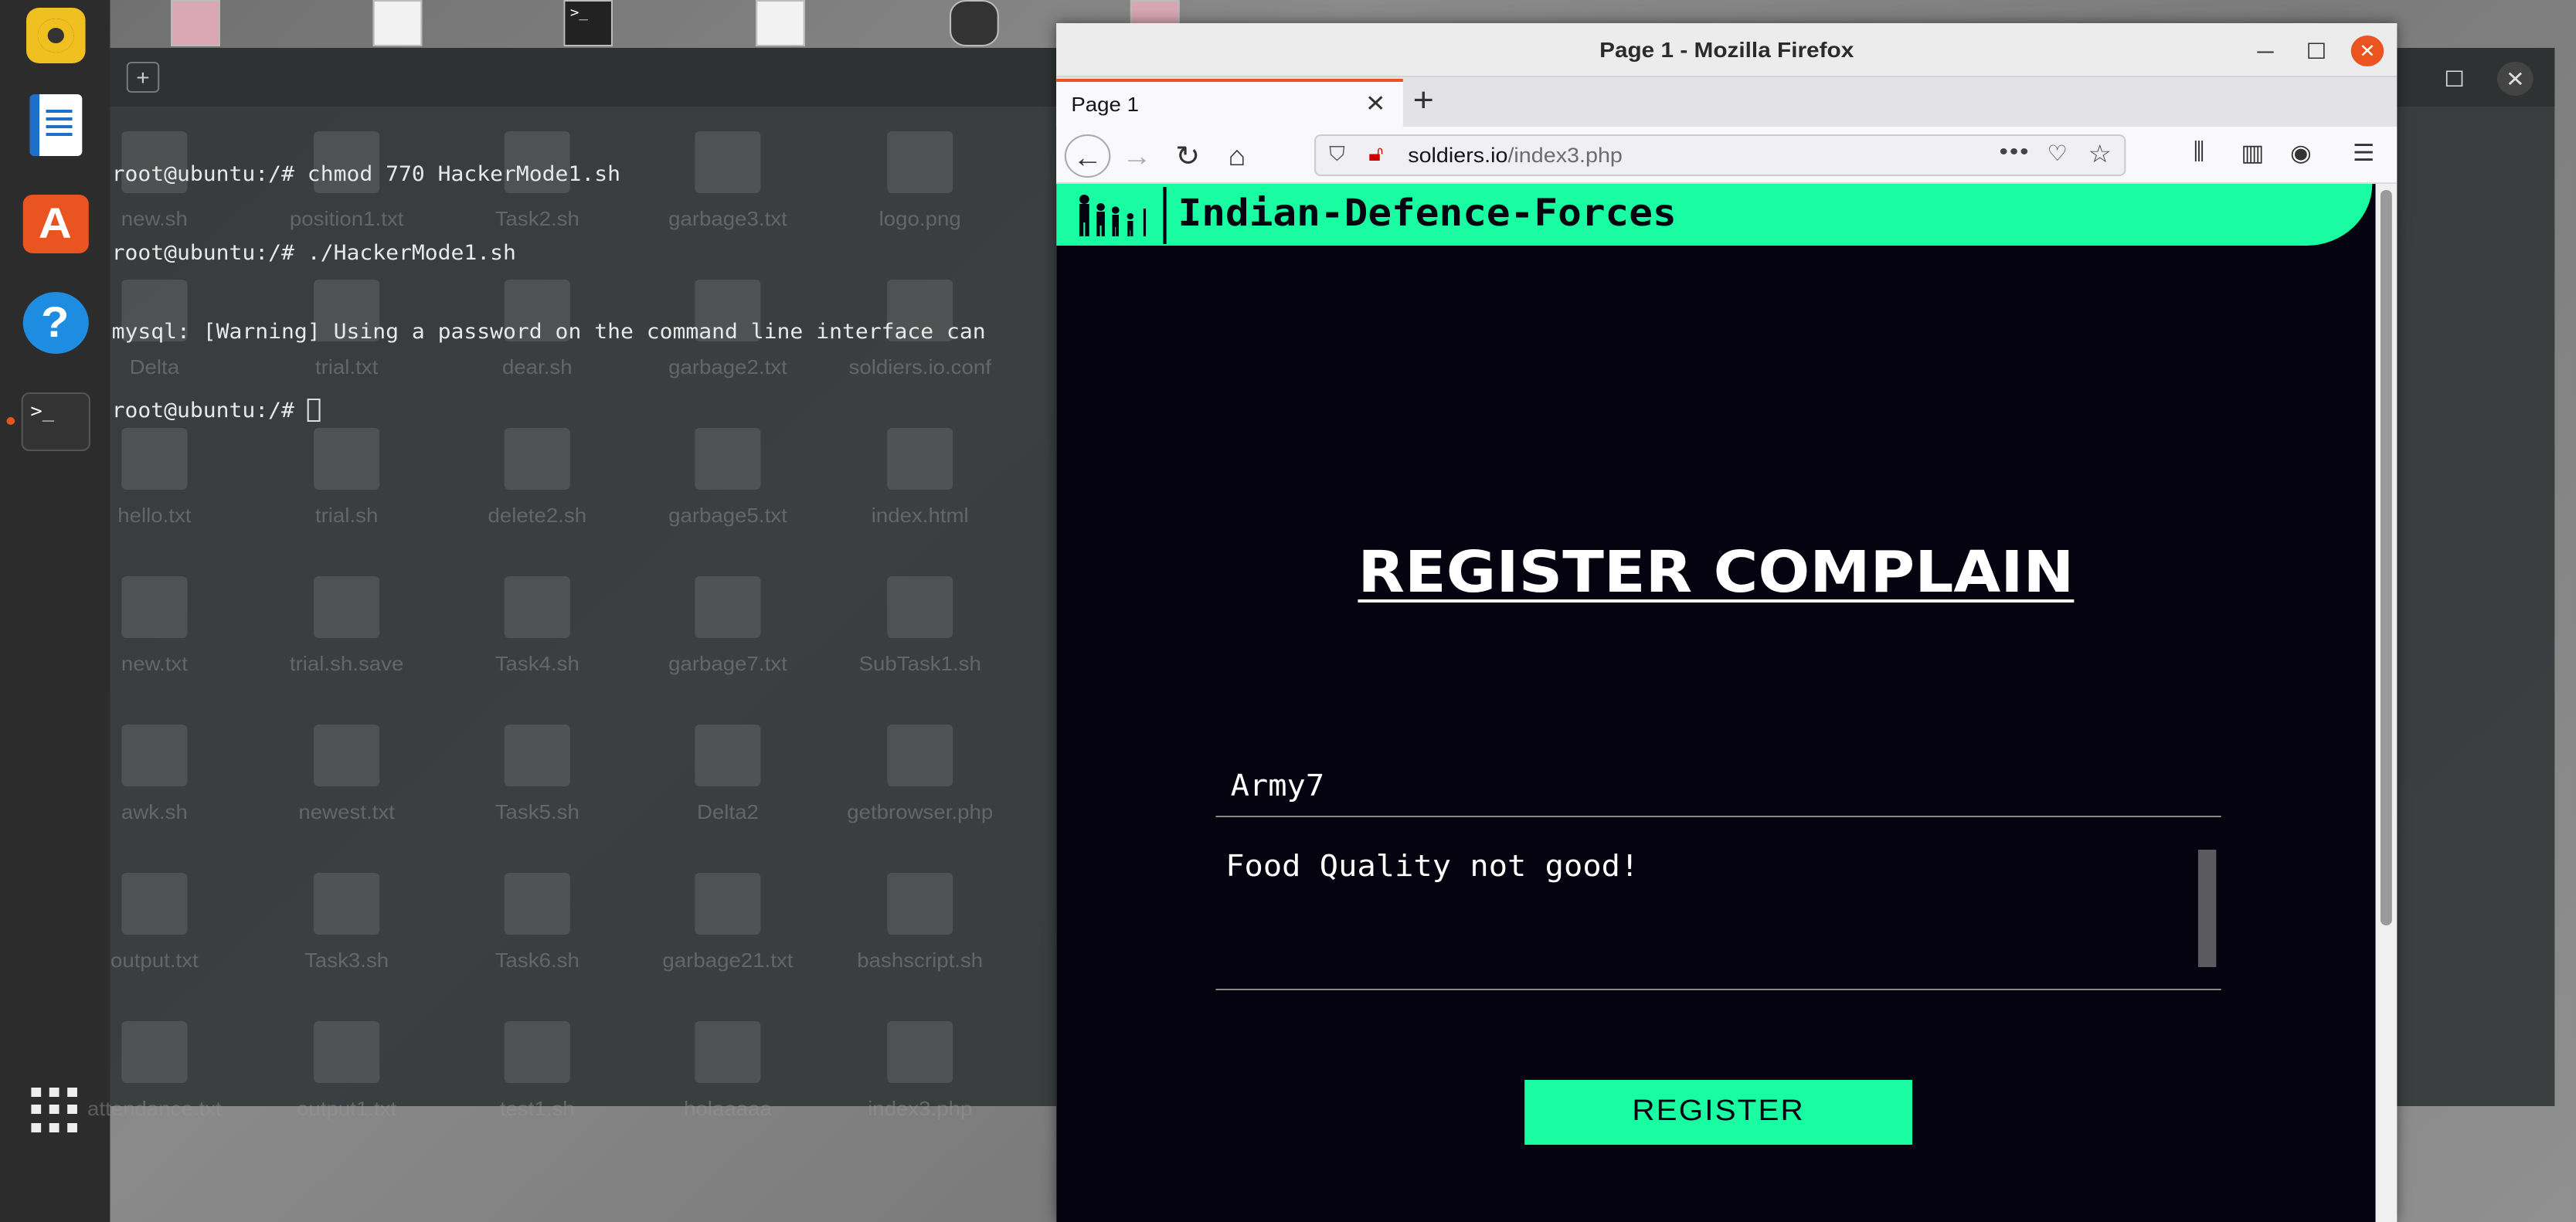  What do you see at coordinates (536, 960) in the screenshot?
I see `desktop-file-label: Task6.sh` at bounding box center [536, 960].